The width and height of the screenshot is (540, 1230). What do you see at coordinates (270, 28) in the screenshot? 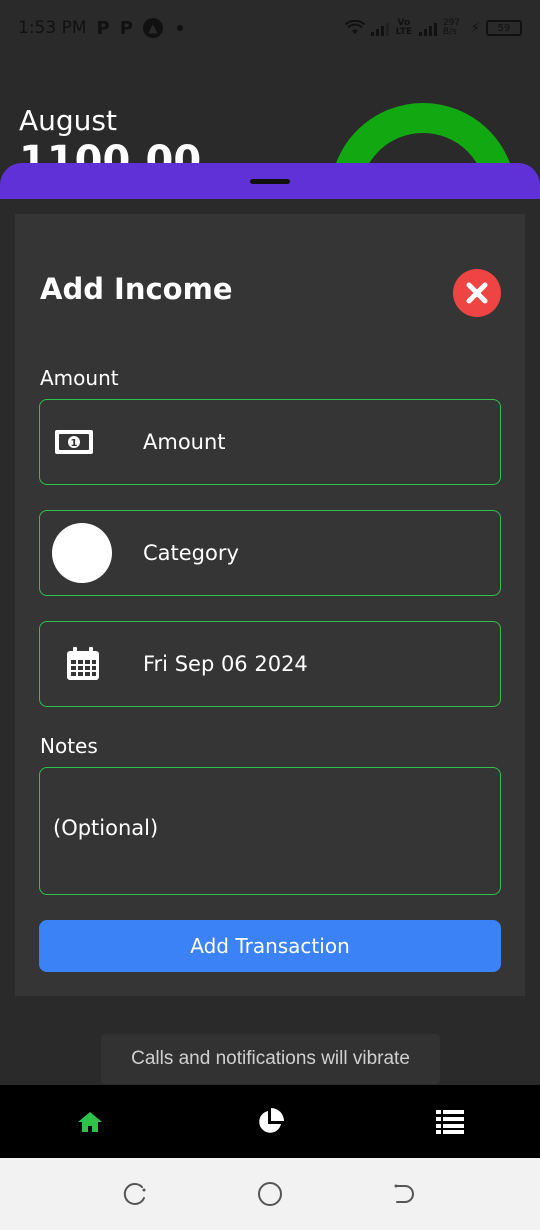
I see `status-bar: 1:53 PM P P ▲ Vo LTE 297 B/s ⚡ 59` at bounding box center [270, 28].